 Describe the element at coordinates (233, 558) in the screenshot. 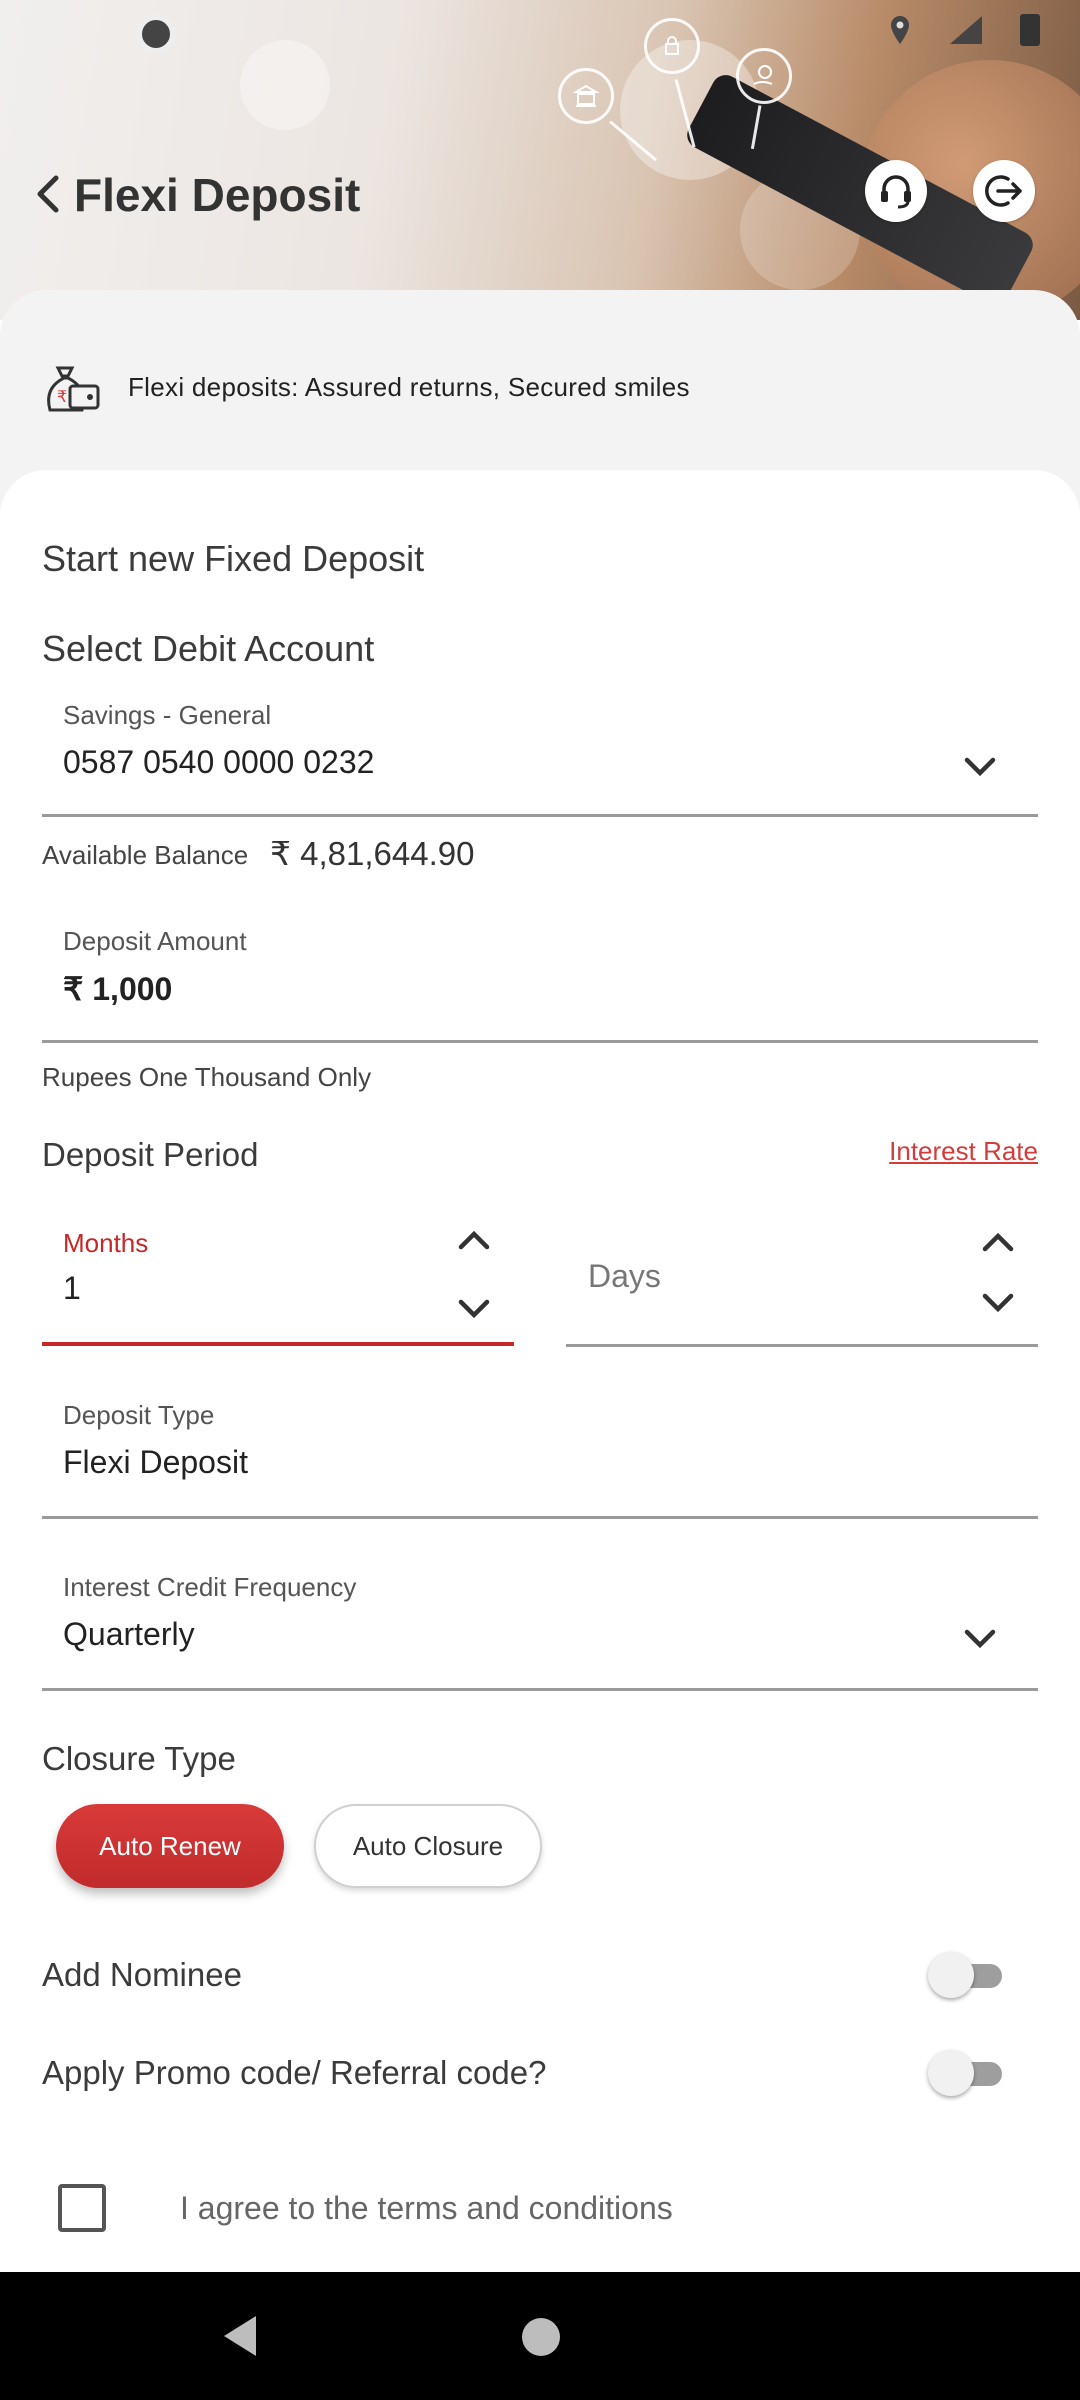

I see `section-title: Start new Fixed Deposit` at that location.